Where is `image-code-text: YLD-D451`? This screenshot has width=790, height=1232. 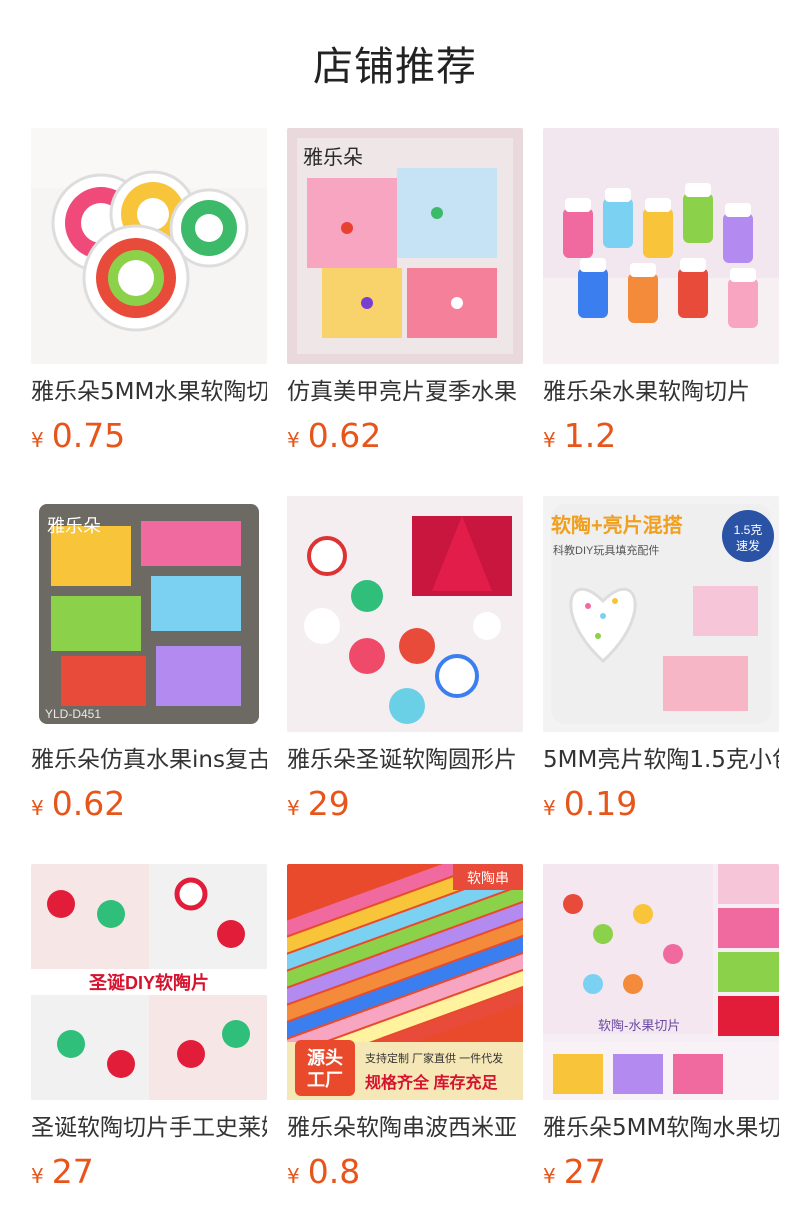
image-code-text: YLD-D451 is located at coordinates (73, 714).